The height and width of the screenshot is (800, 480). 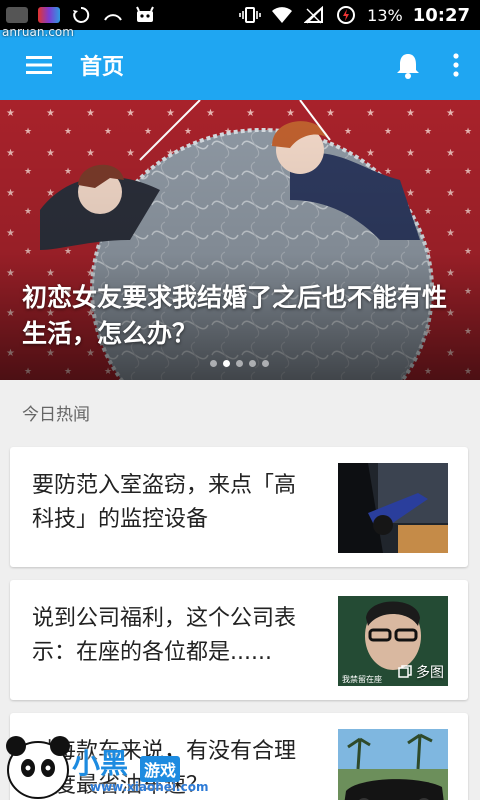 I want to click on system-indicators: 13% 10:27, so click(x=359, y=15).